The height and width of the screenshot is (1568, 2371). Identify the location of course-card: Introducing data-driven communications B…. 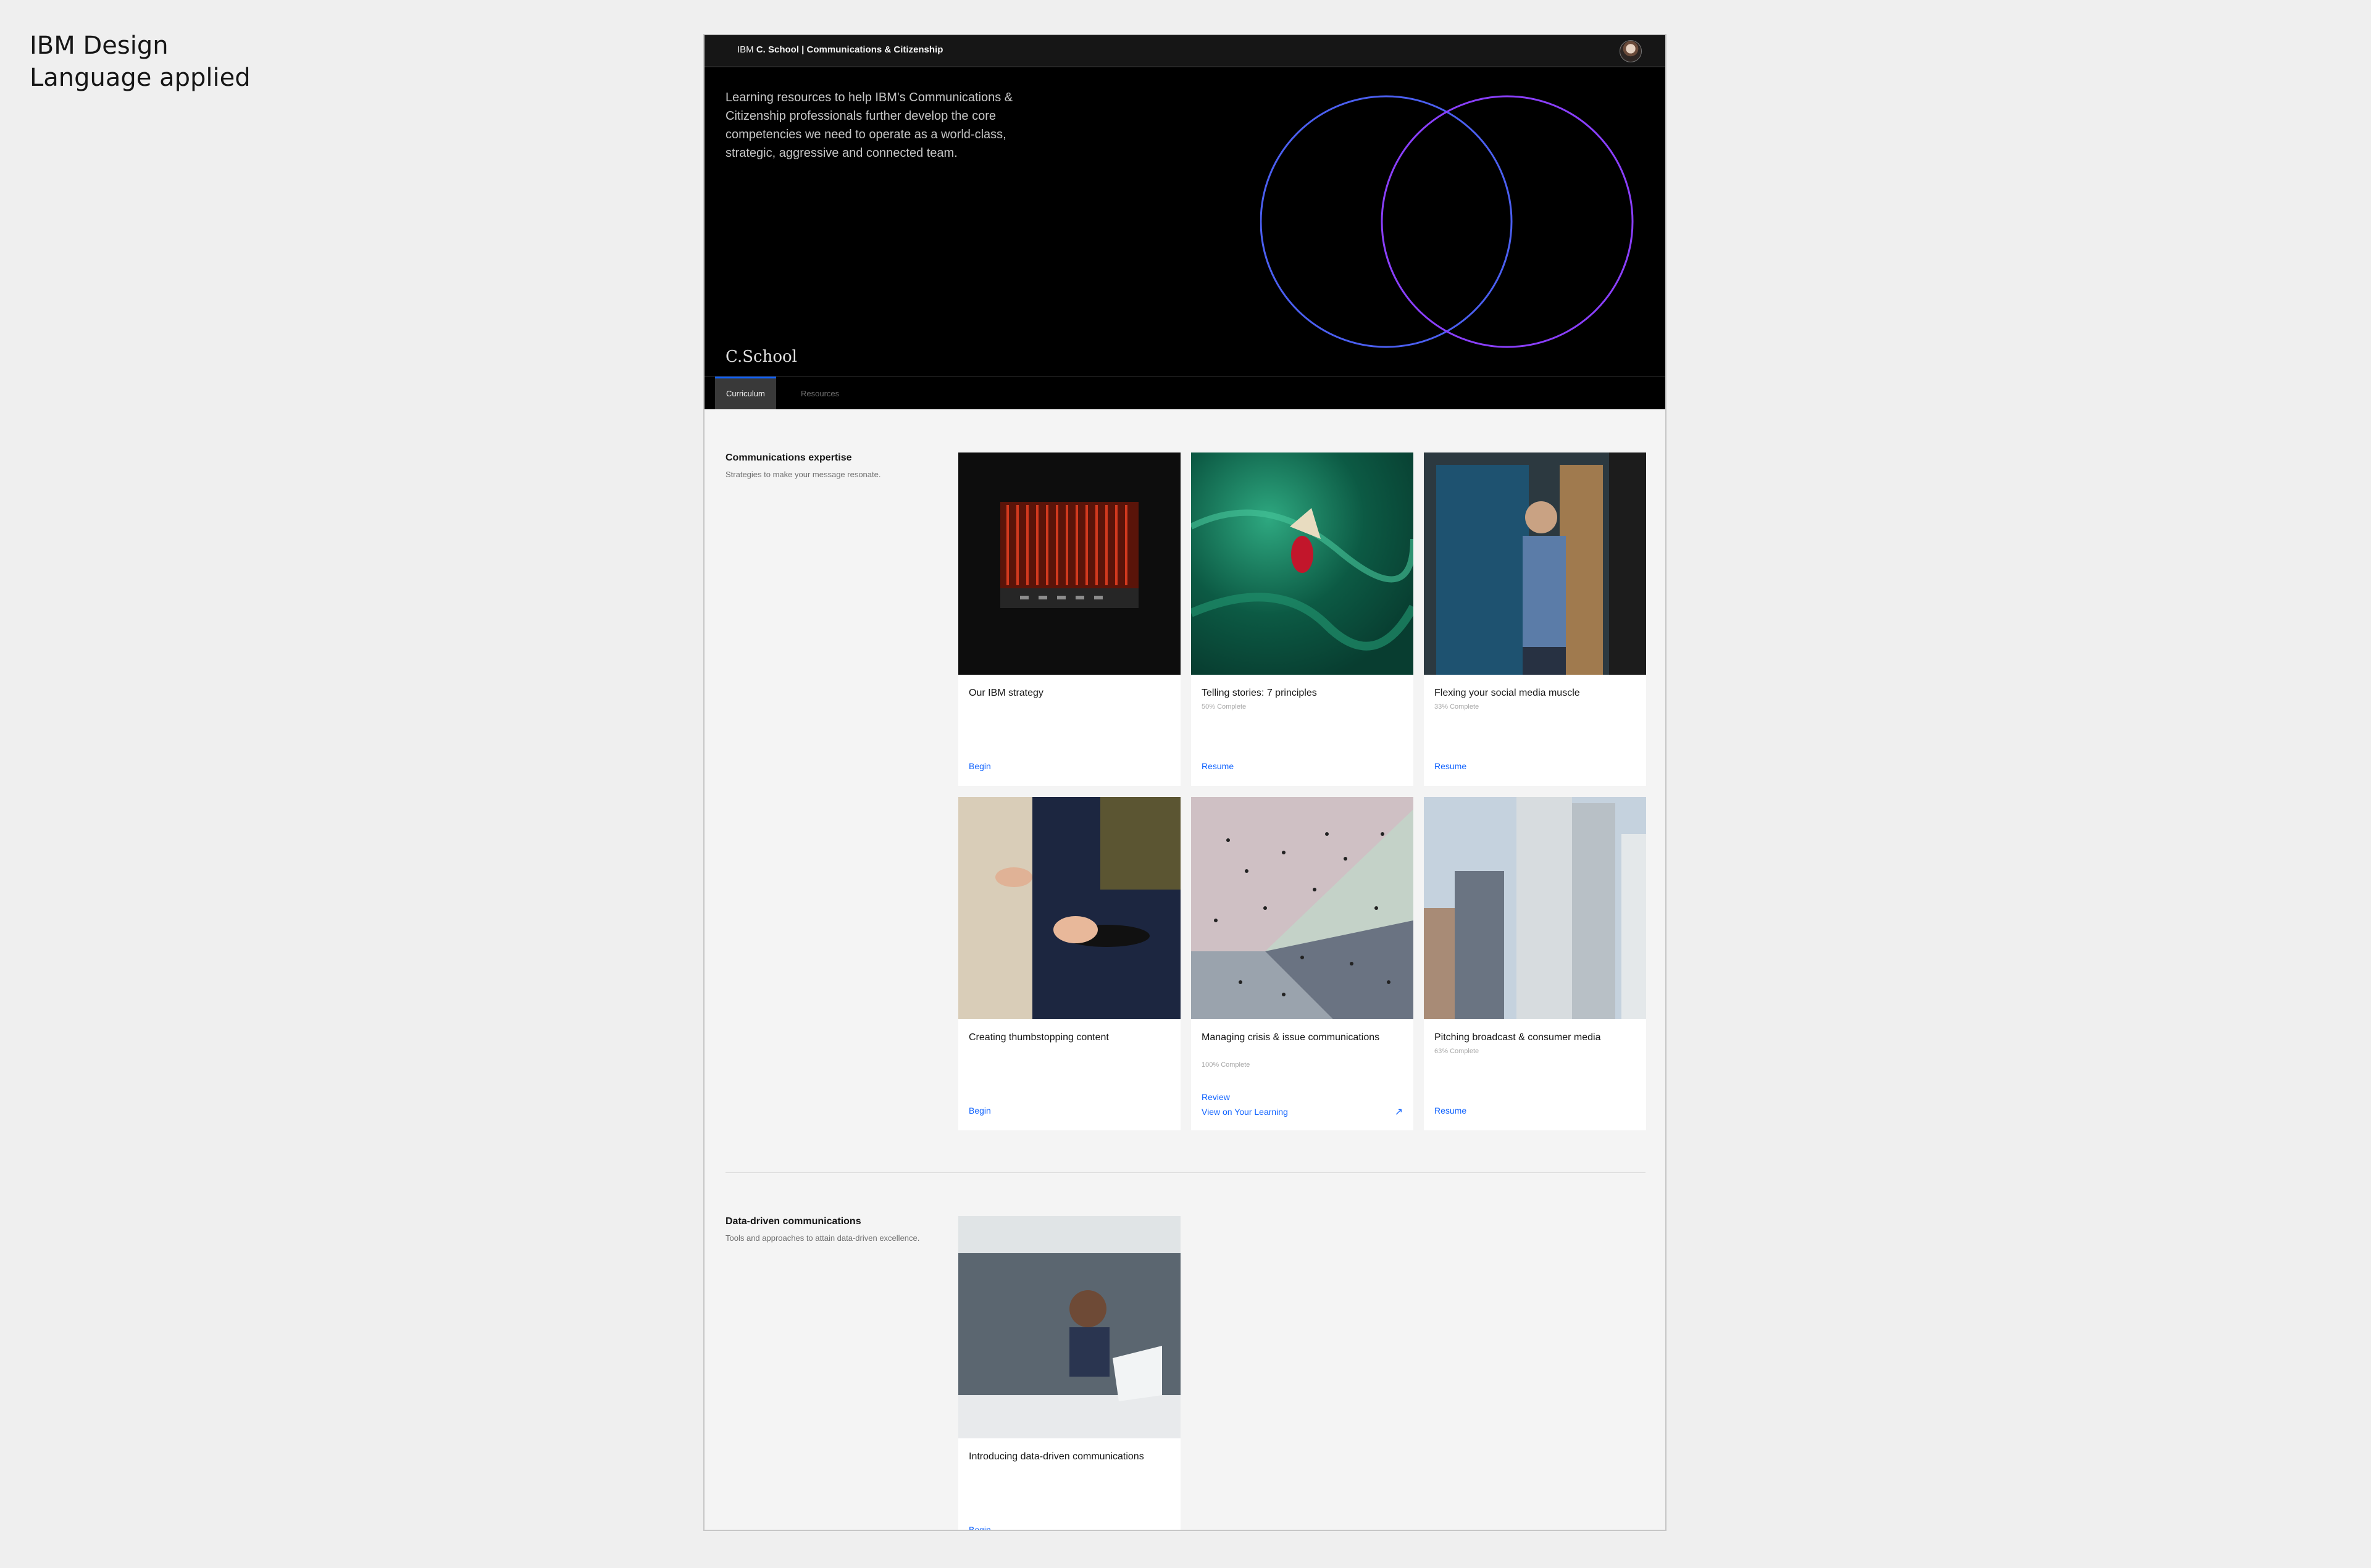
(1069, 1373).